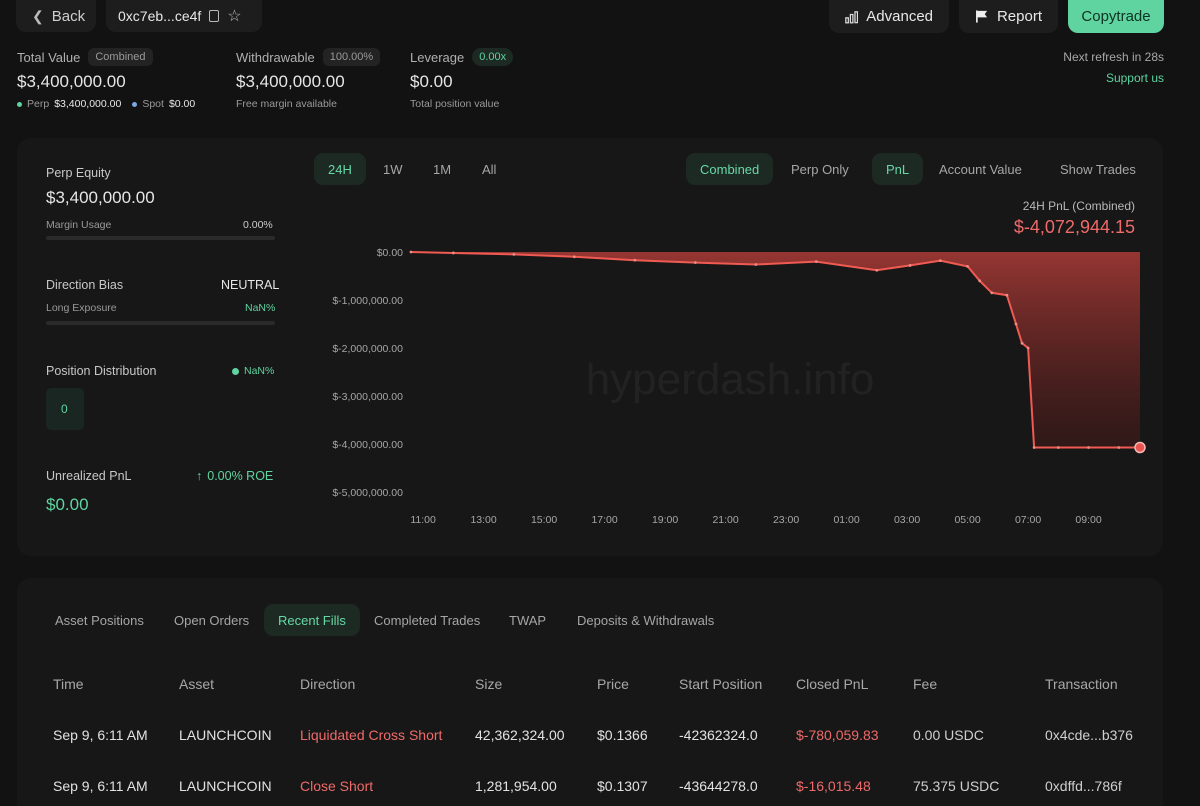 The image size is (1200, 806). Describe the element at coordinates (665, 520) in the screenshot. I see `x-tick-label: 19:00` at that location.